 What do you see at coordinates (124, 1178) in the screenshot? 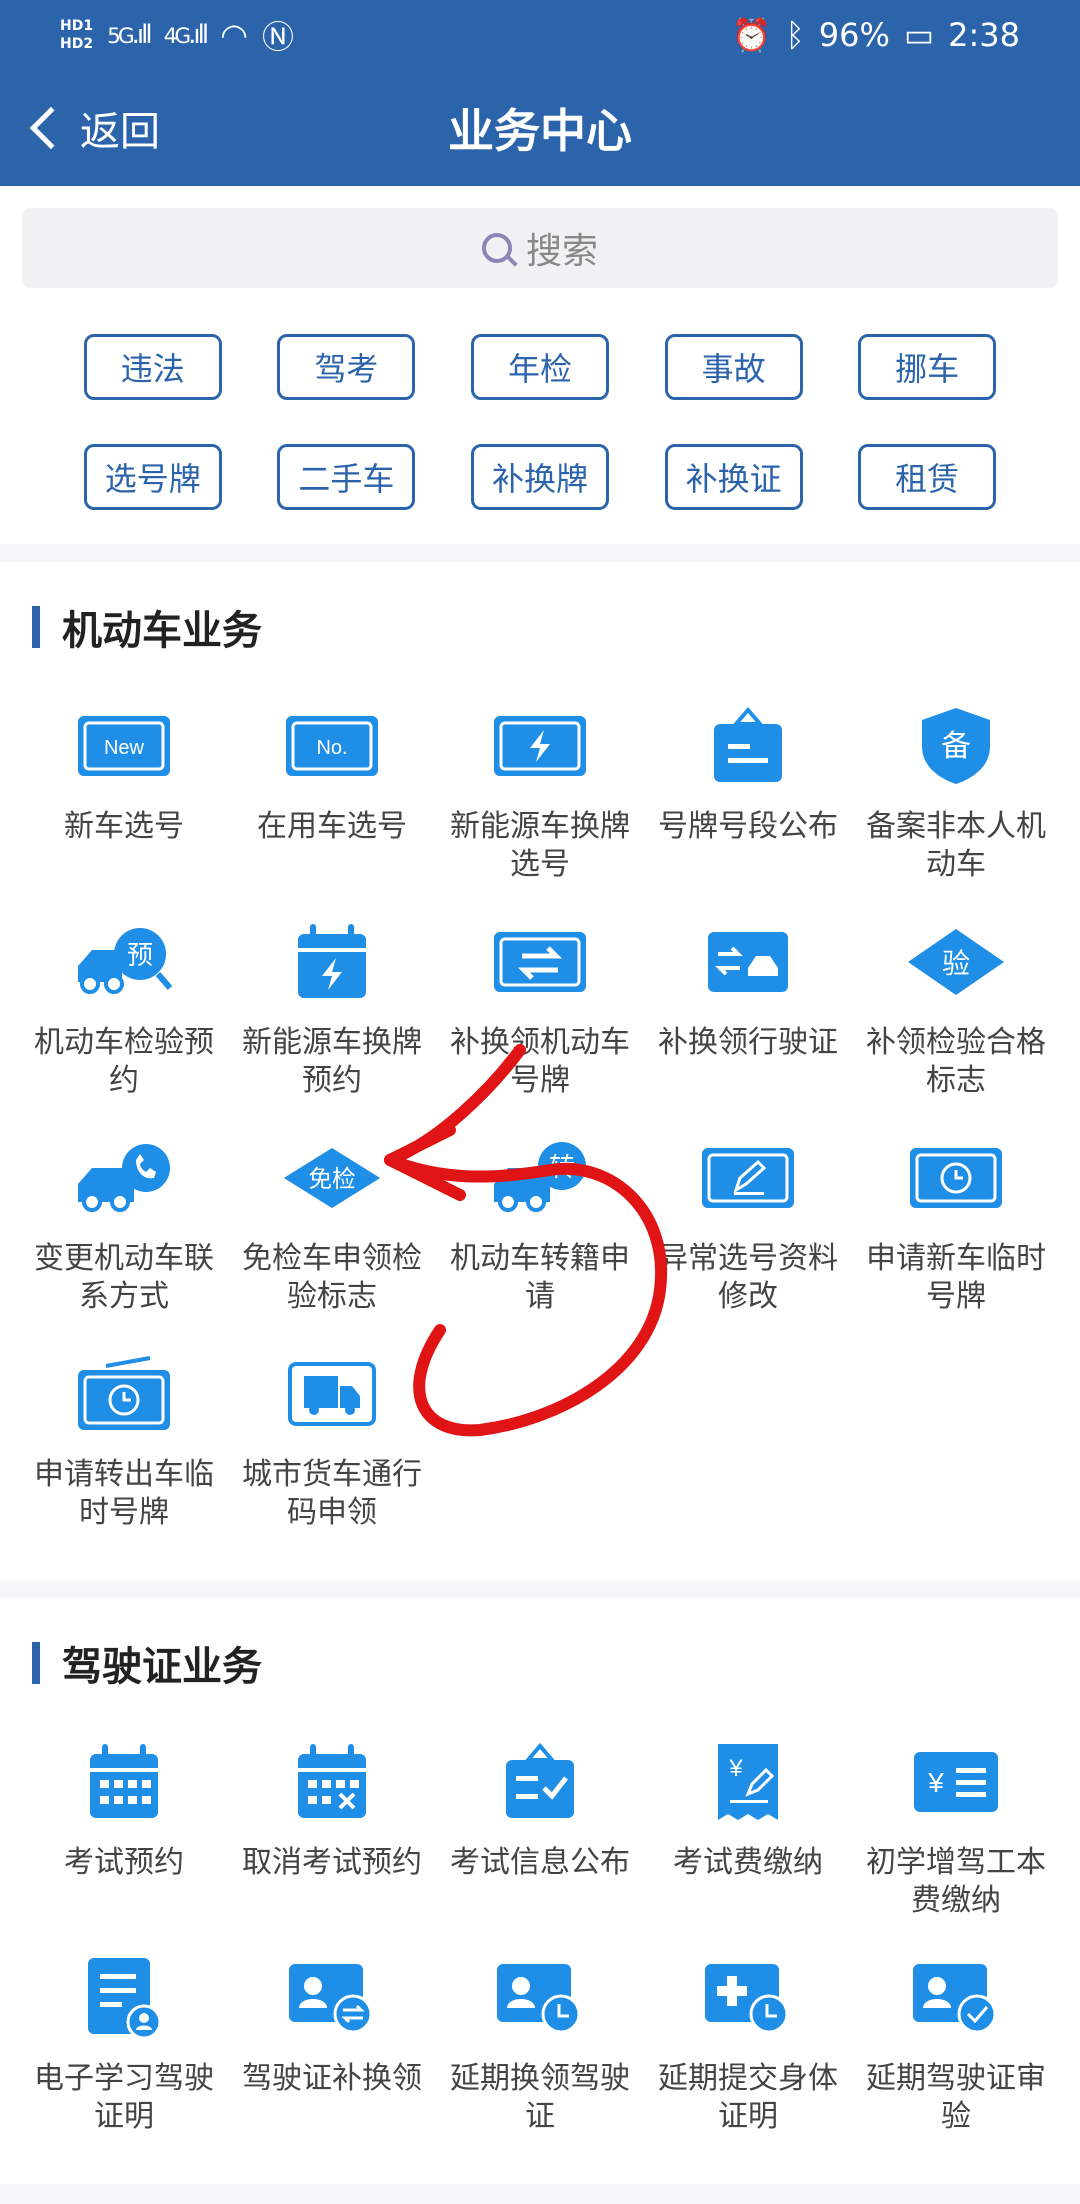
I see `contact-truck-icon` at bounding box center [124, 1178].